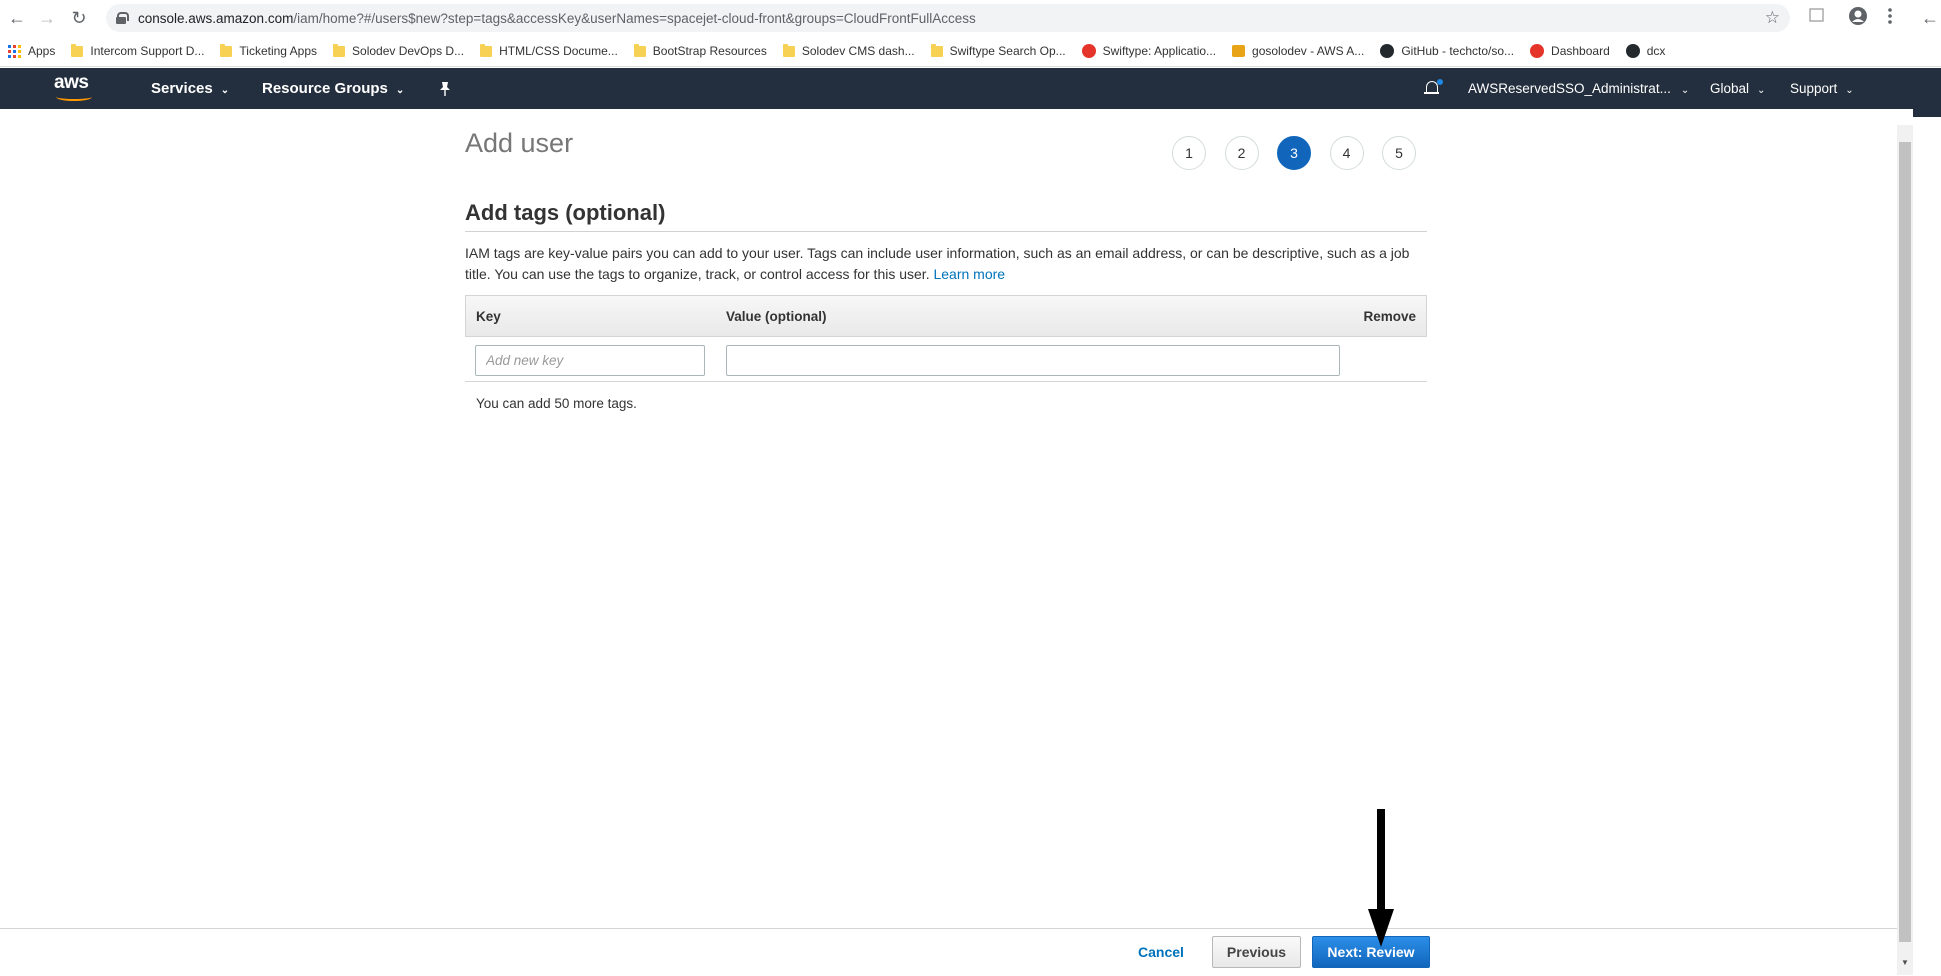 The height and width of the screenshot is (976, 1941). Describe the element at coordinates (946, 231) in the screenshot. I see `section-divider` at that location.